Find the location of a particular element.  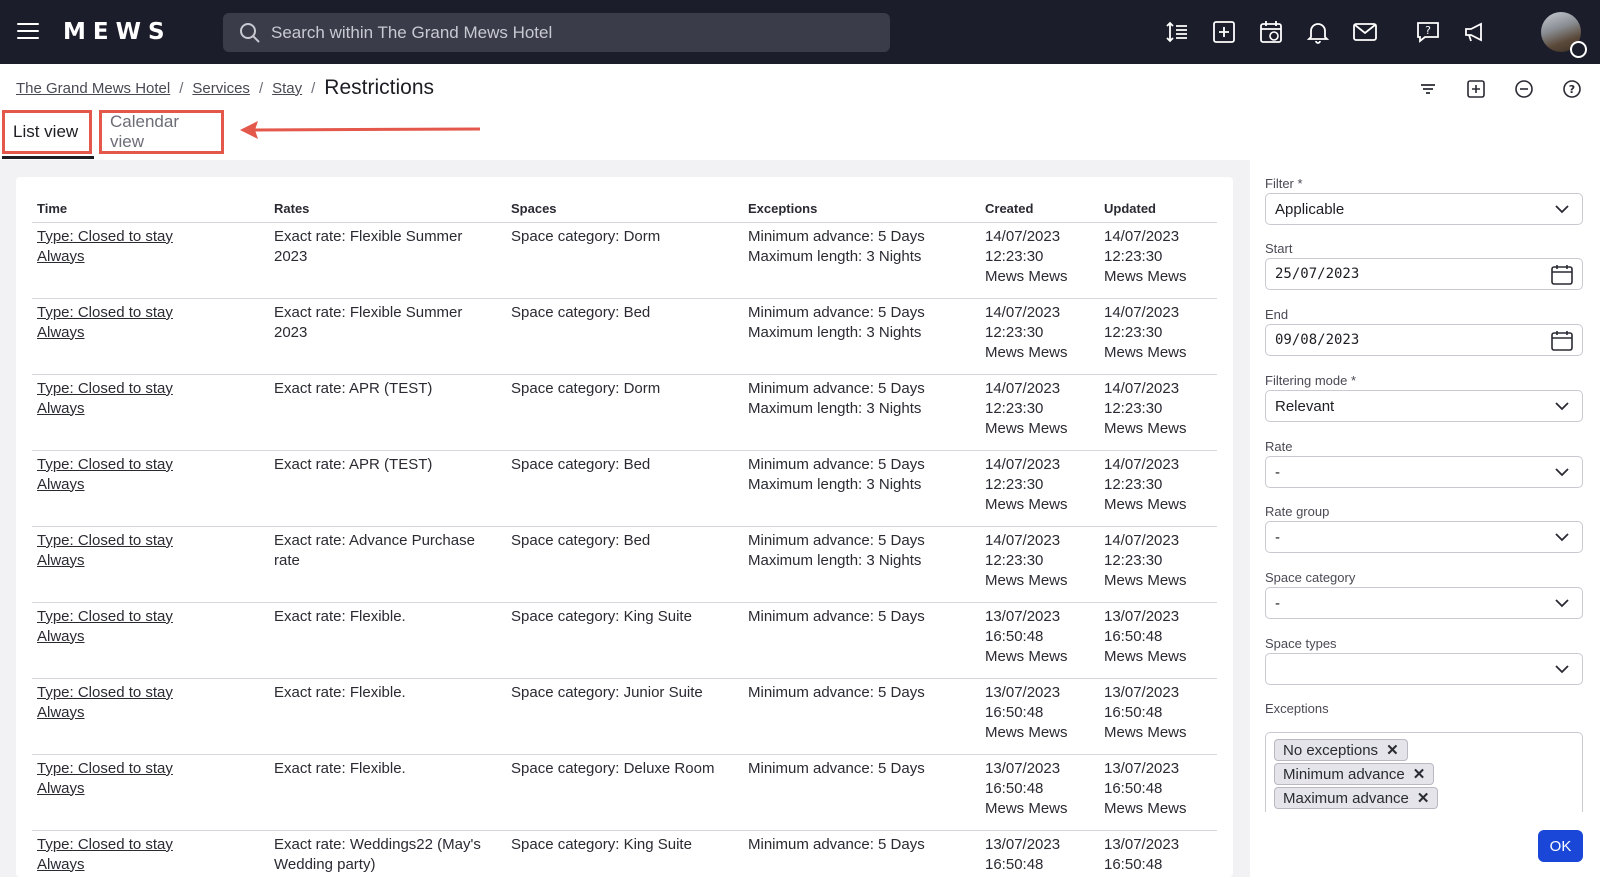

spaces-cell: Space category: Dorm is located at coordinates (624, 412).